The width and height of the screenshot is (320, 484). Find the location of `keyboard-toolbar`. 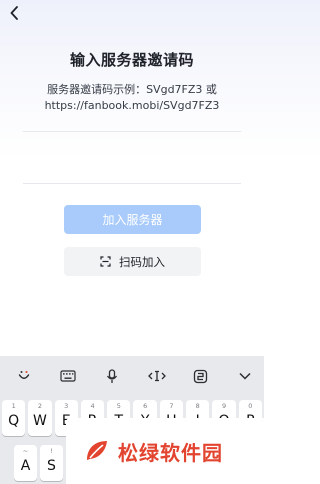

keyboard-toolbar is located at coordinates (132, 376).